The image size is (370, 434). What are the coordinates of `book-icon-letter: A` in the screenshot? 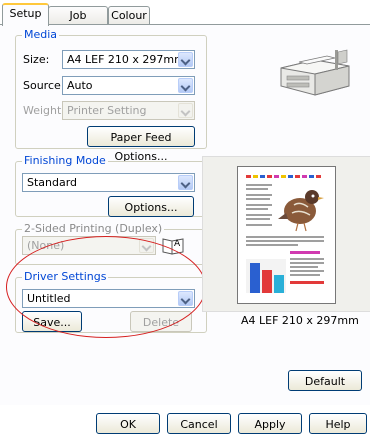 It's located at (177, 244).